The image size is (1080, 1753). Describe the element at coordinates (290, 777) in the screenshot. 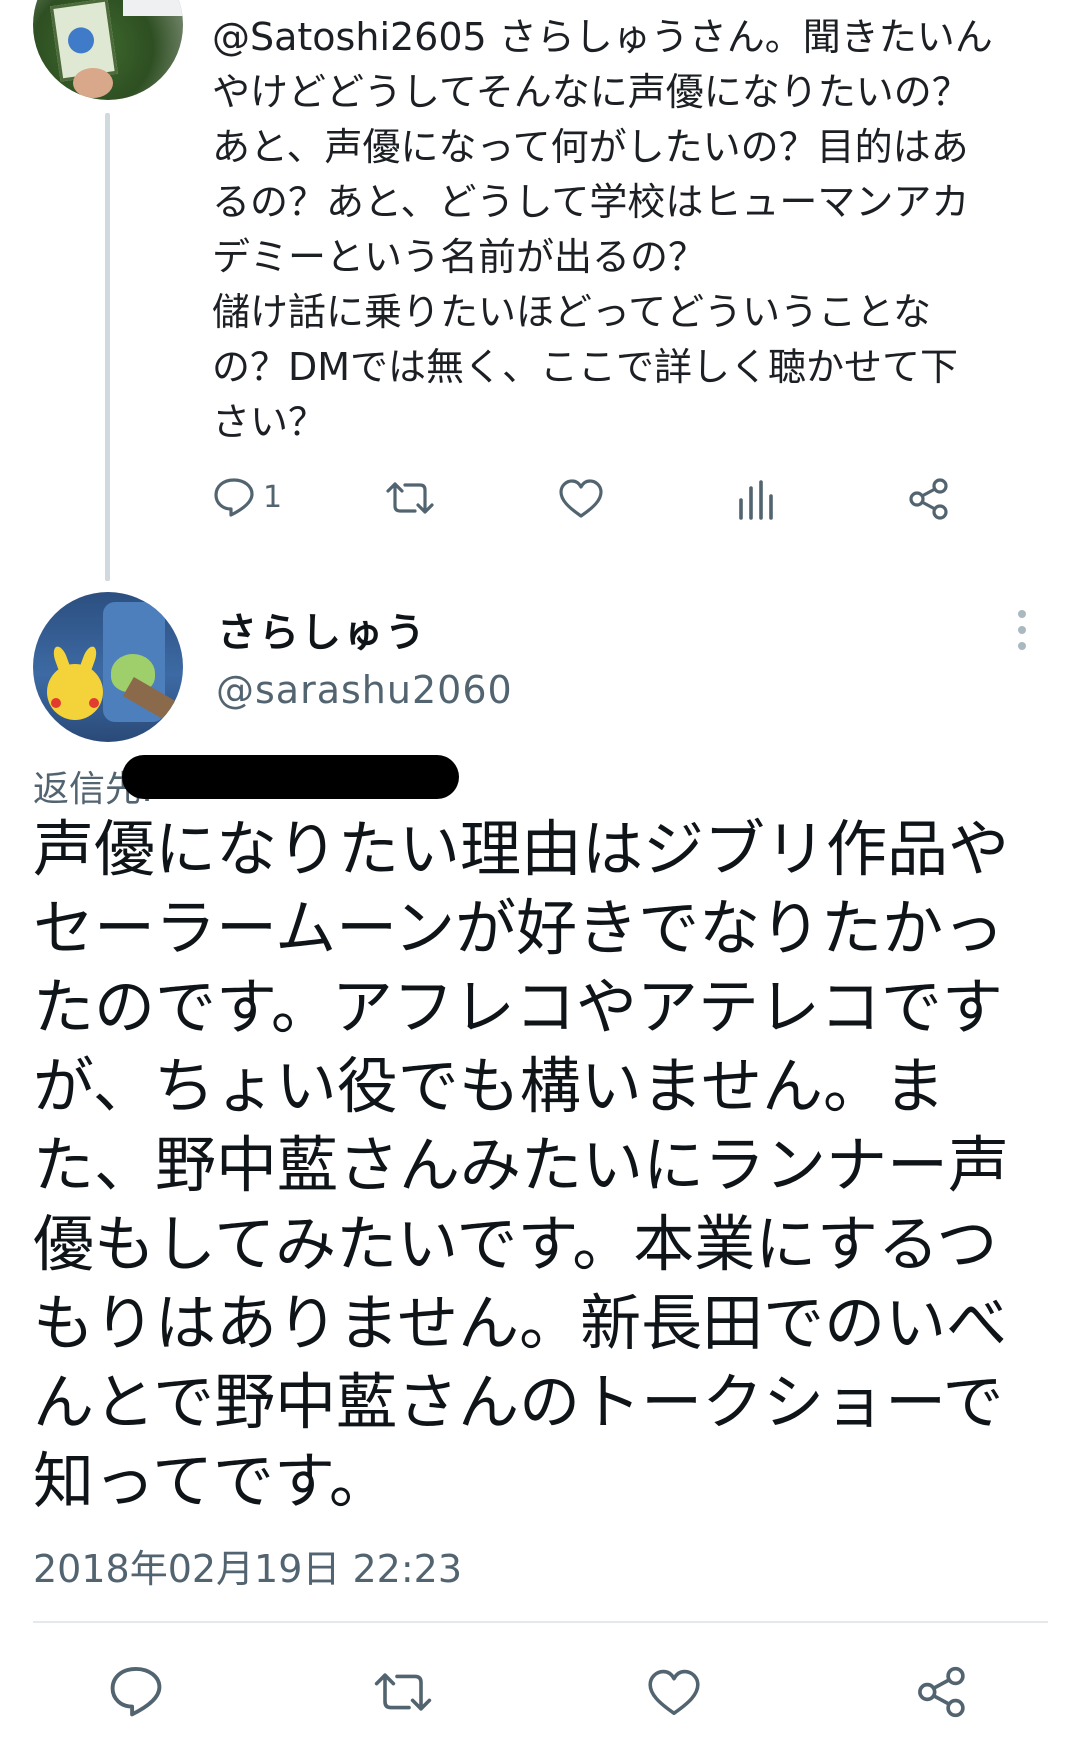

I see `redaction-bar` at that location.